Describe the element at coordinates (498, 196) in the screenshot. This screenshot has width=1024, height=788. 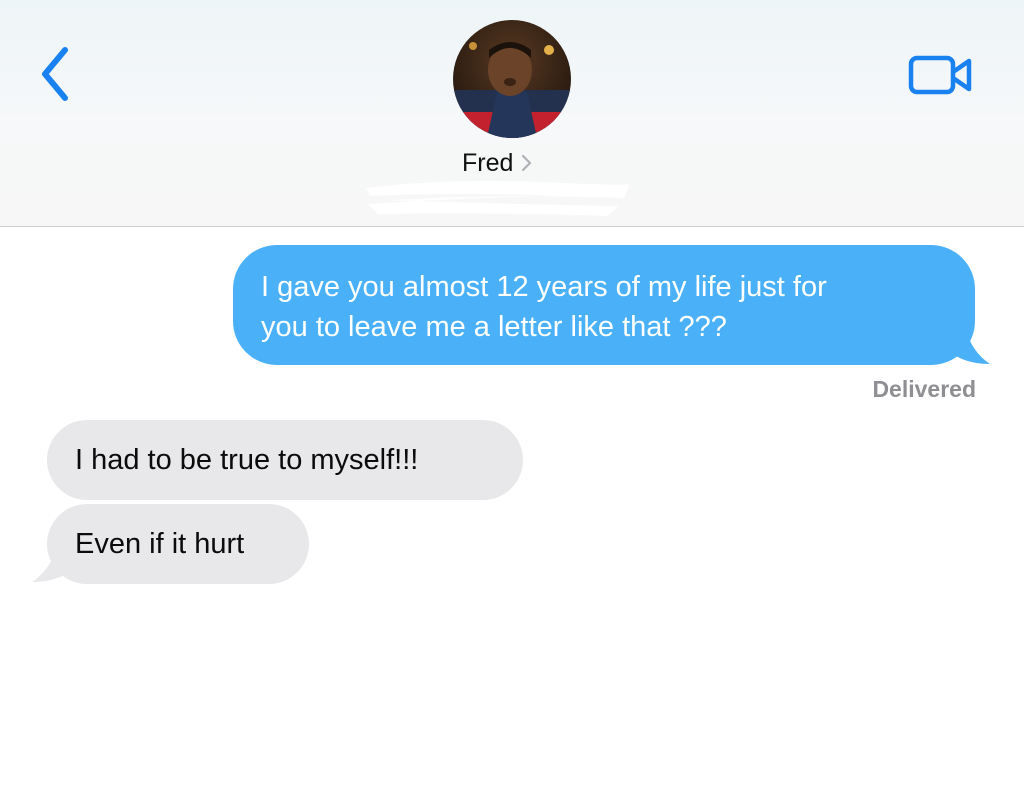
I see `redaction-mark` at that location.